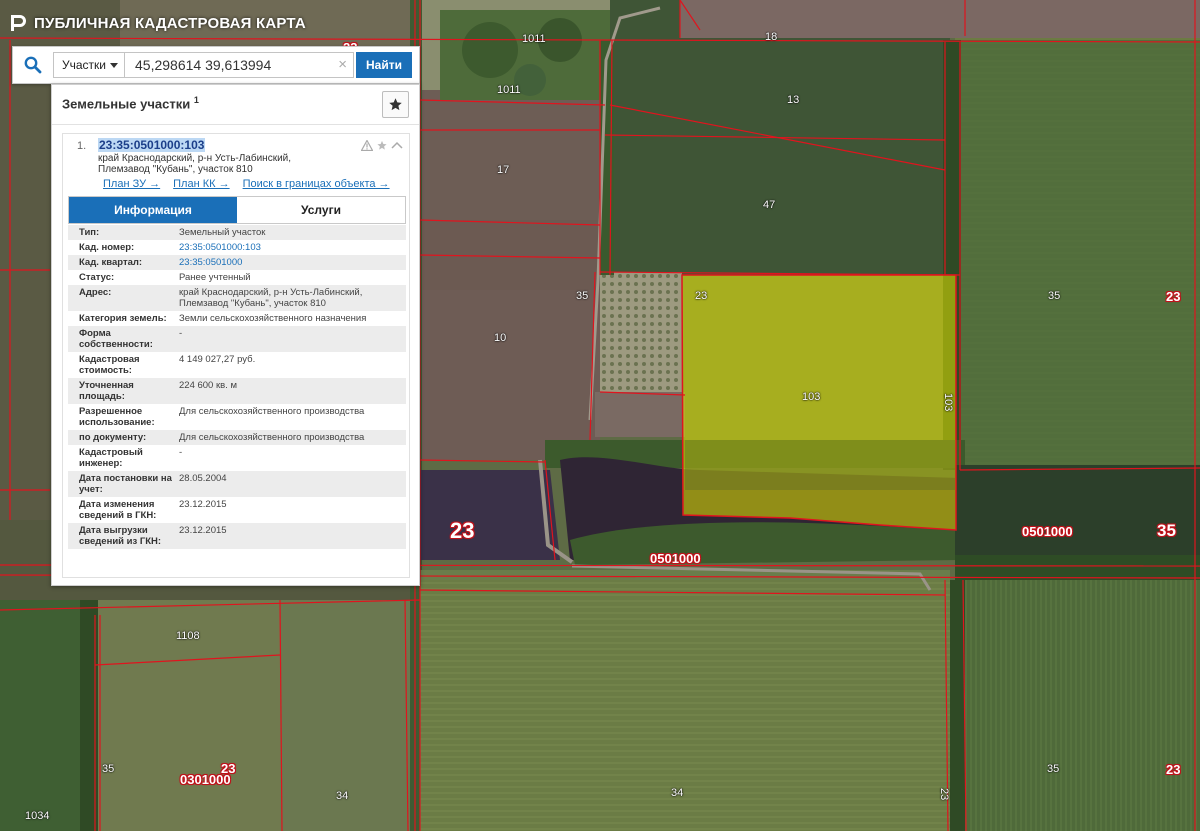 Image resolution: width=1200 pixels, height=831 pixels. What do you see at coordinates (170, 23) in the screenshot?
I see `app-title: ПУБЛИЧНАЯ КАДАСТРОВАЯ КАРТА` at bounding box center [170, 23].